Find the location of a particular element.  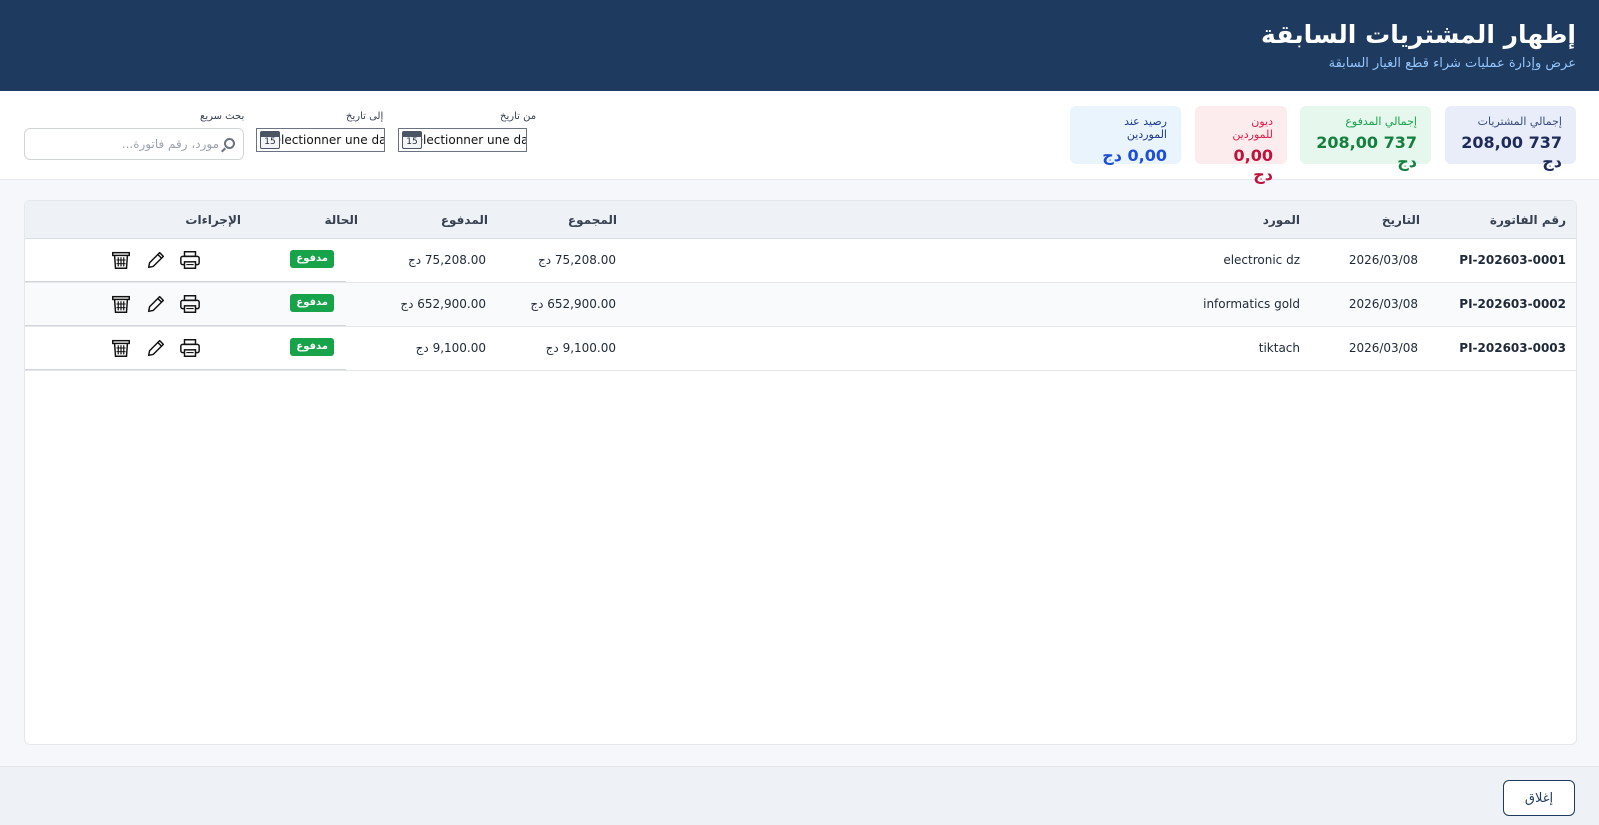

invoice-number: PI-202603-0003 is located at coordinates (1512, 348).